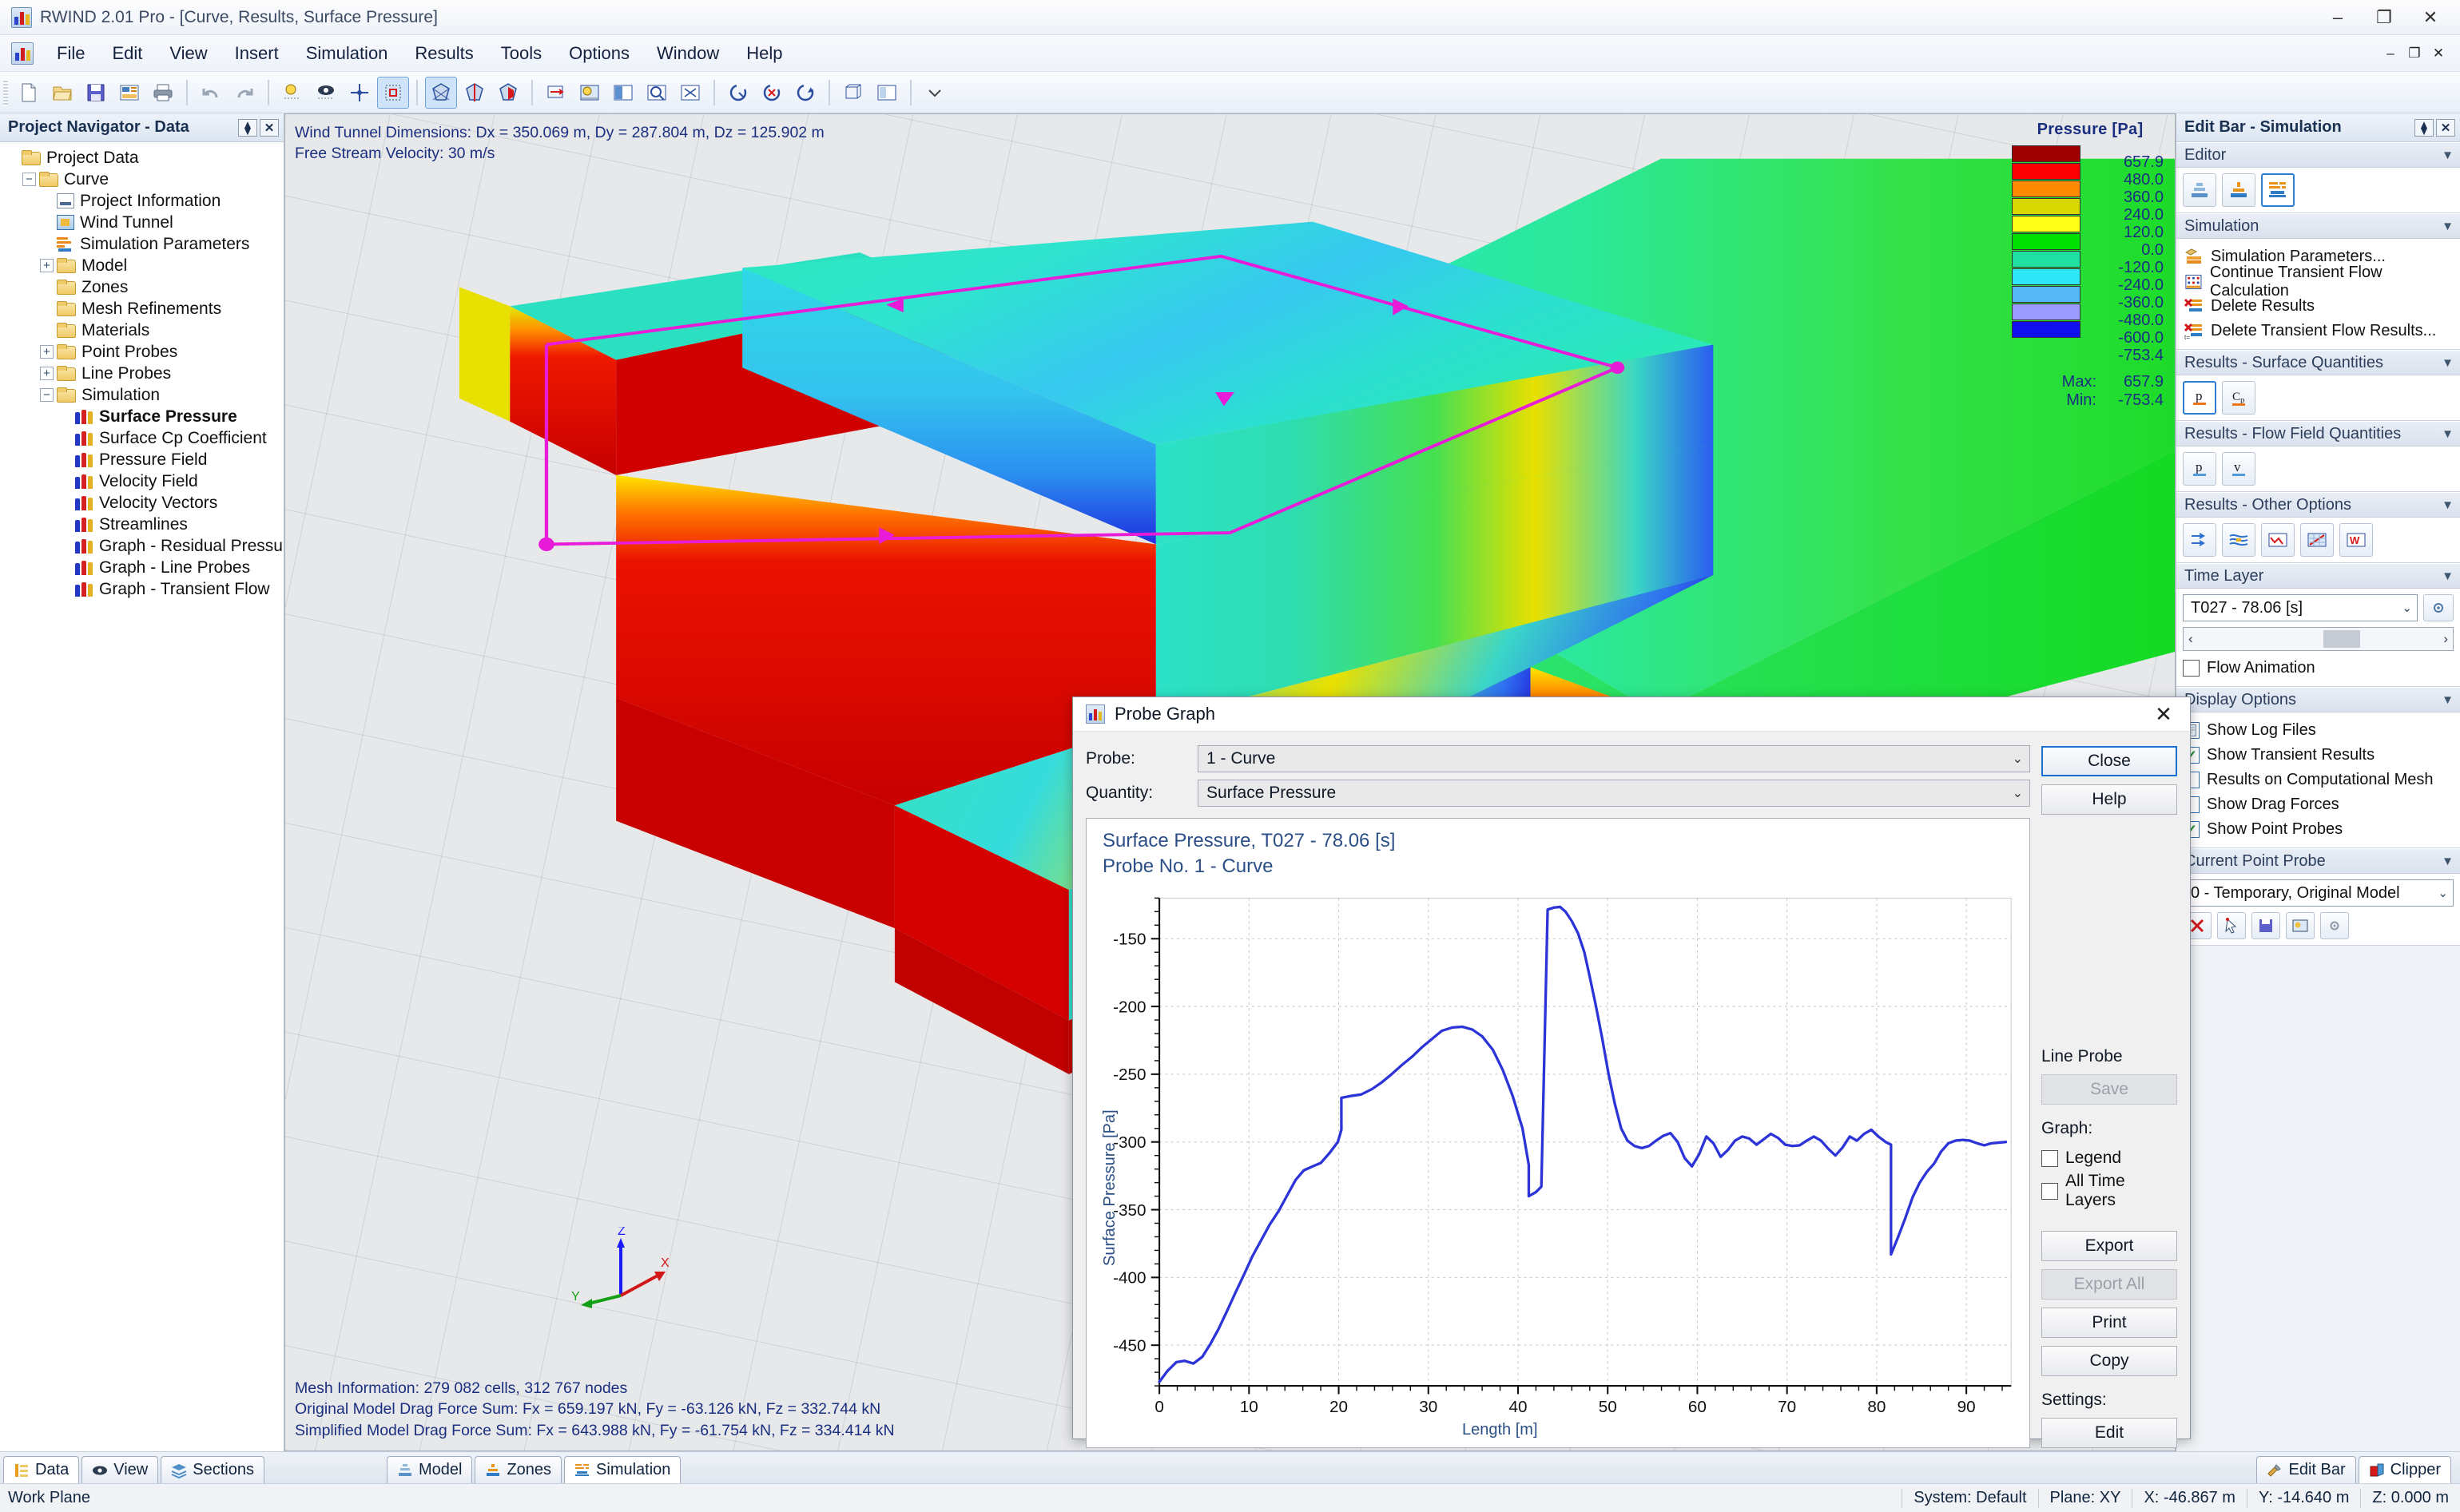 Image resolution: width=2460 pixels, height=1512 pixels. Describe the element at coordinates (2318, 362) in the screenshot. I see `group-header-surface-quantities: Results - Surface Quantities ▼` at that location.